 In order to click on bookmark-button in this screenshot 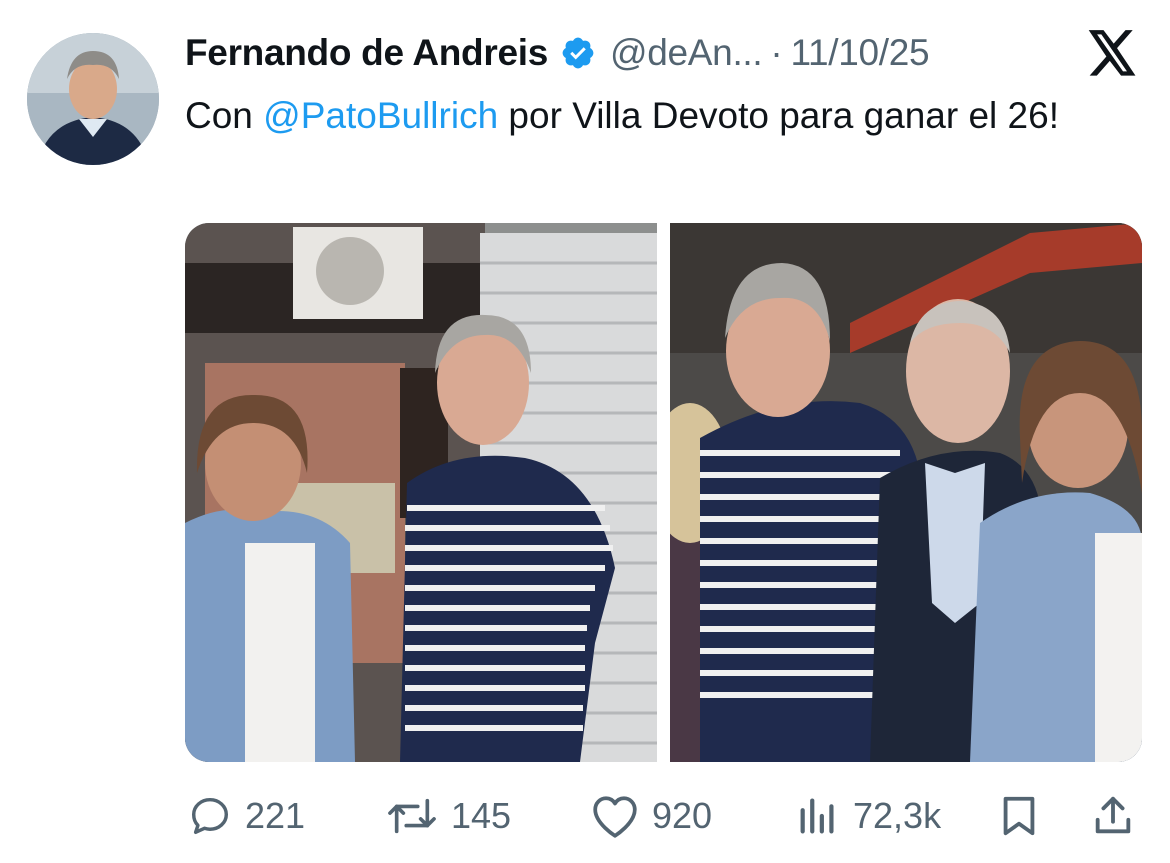, I will do `click(1019, 816)`.